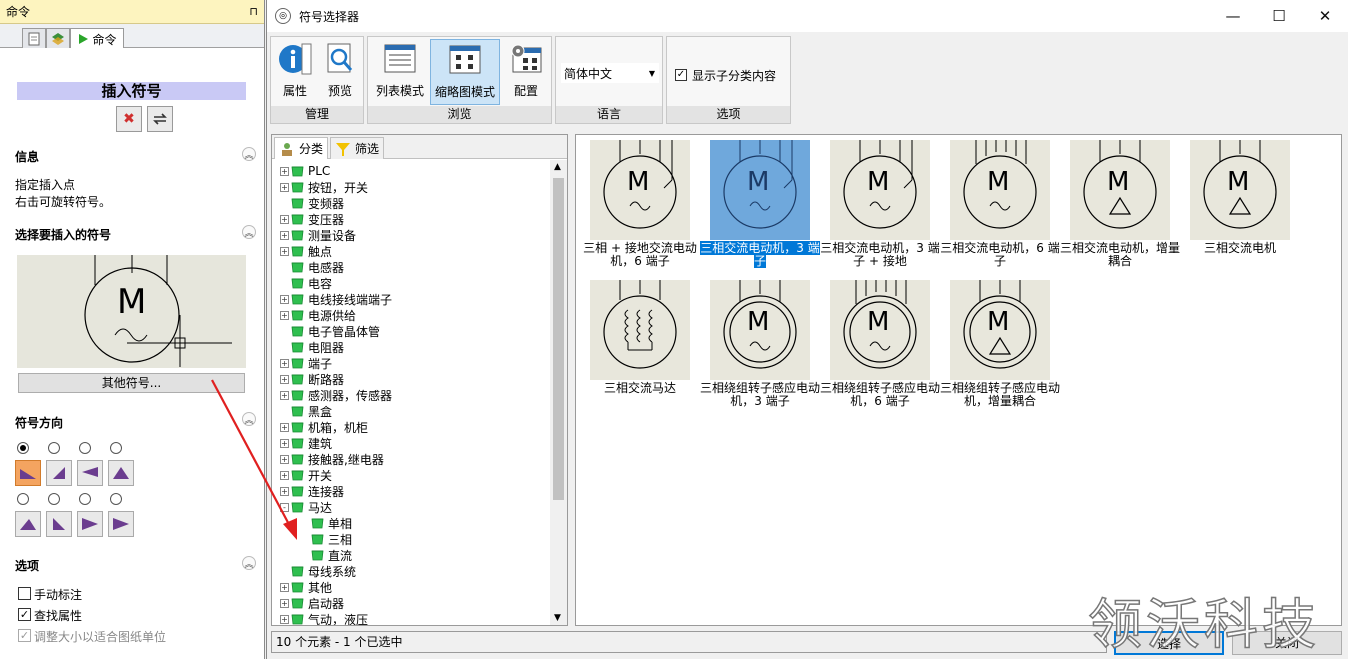 The width and height of the screenshot is (1348, 659). What do you see at coordinates (318, 235) in the screenshot?
I see `tree-node: + 测量设备` at bounding box center [318, 235].